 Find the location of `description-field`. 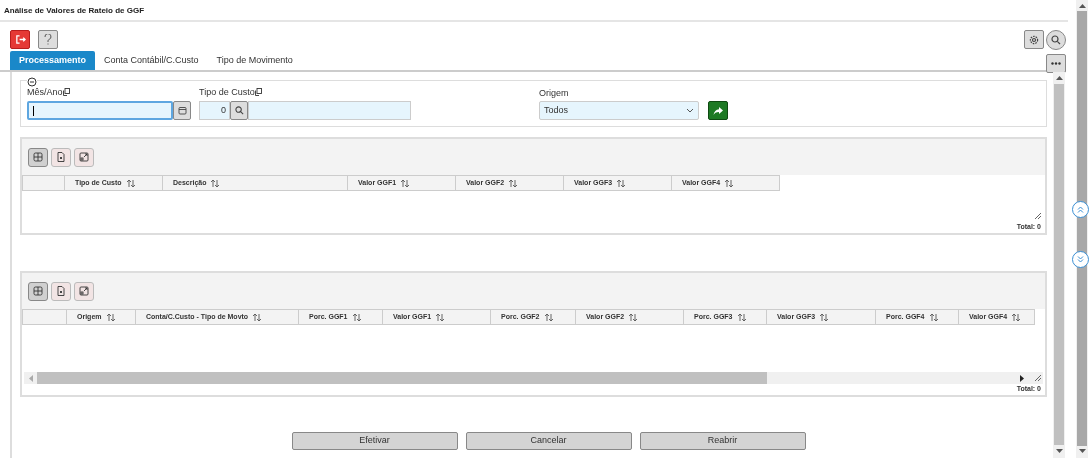

description-field is located at coordinates (329, 110).